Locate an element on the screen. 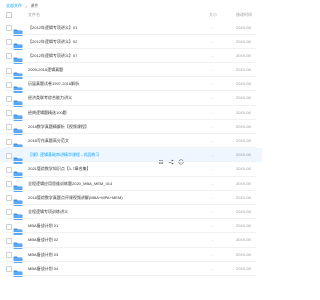 The image size is (320, 300). file-name: MBA备战计划 04 is located at coordinates (43, 269).